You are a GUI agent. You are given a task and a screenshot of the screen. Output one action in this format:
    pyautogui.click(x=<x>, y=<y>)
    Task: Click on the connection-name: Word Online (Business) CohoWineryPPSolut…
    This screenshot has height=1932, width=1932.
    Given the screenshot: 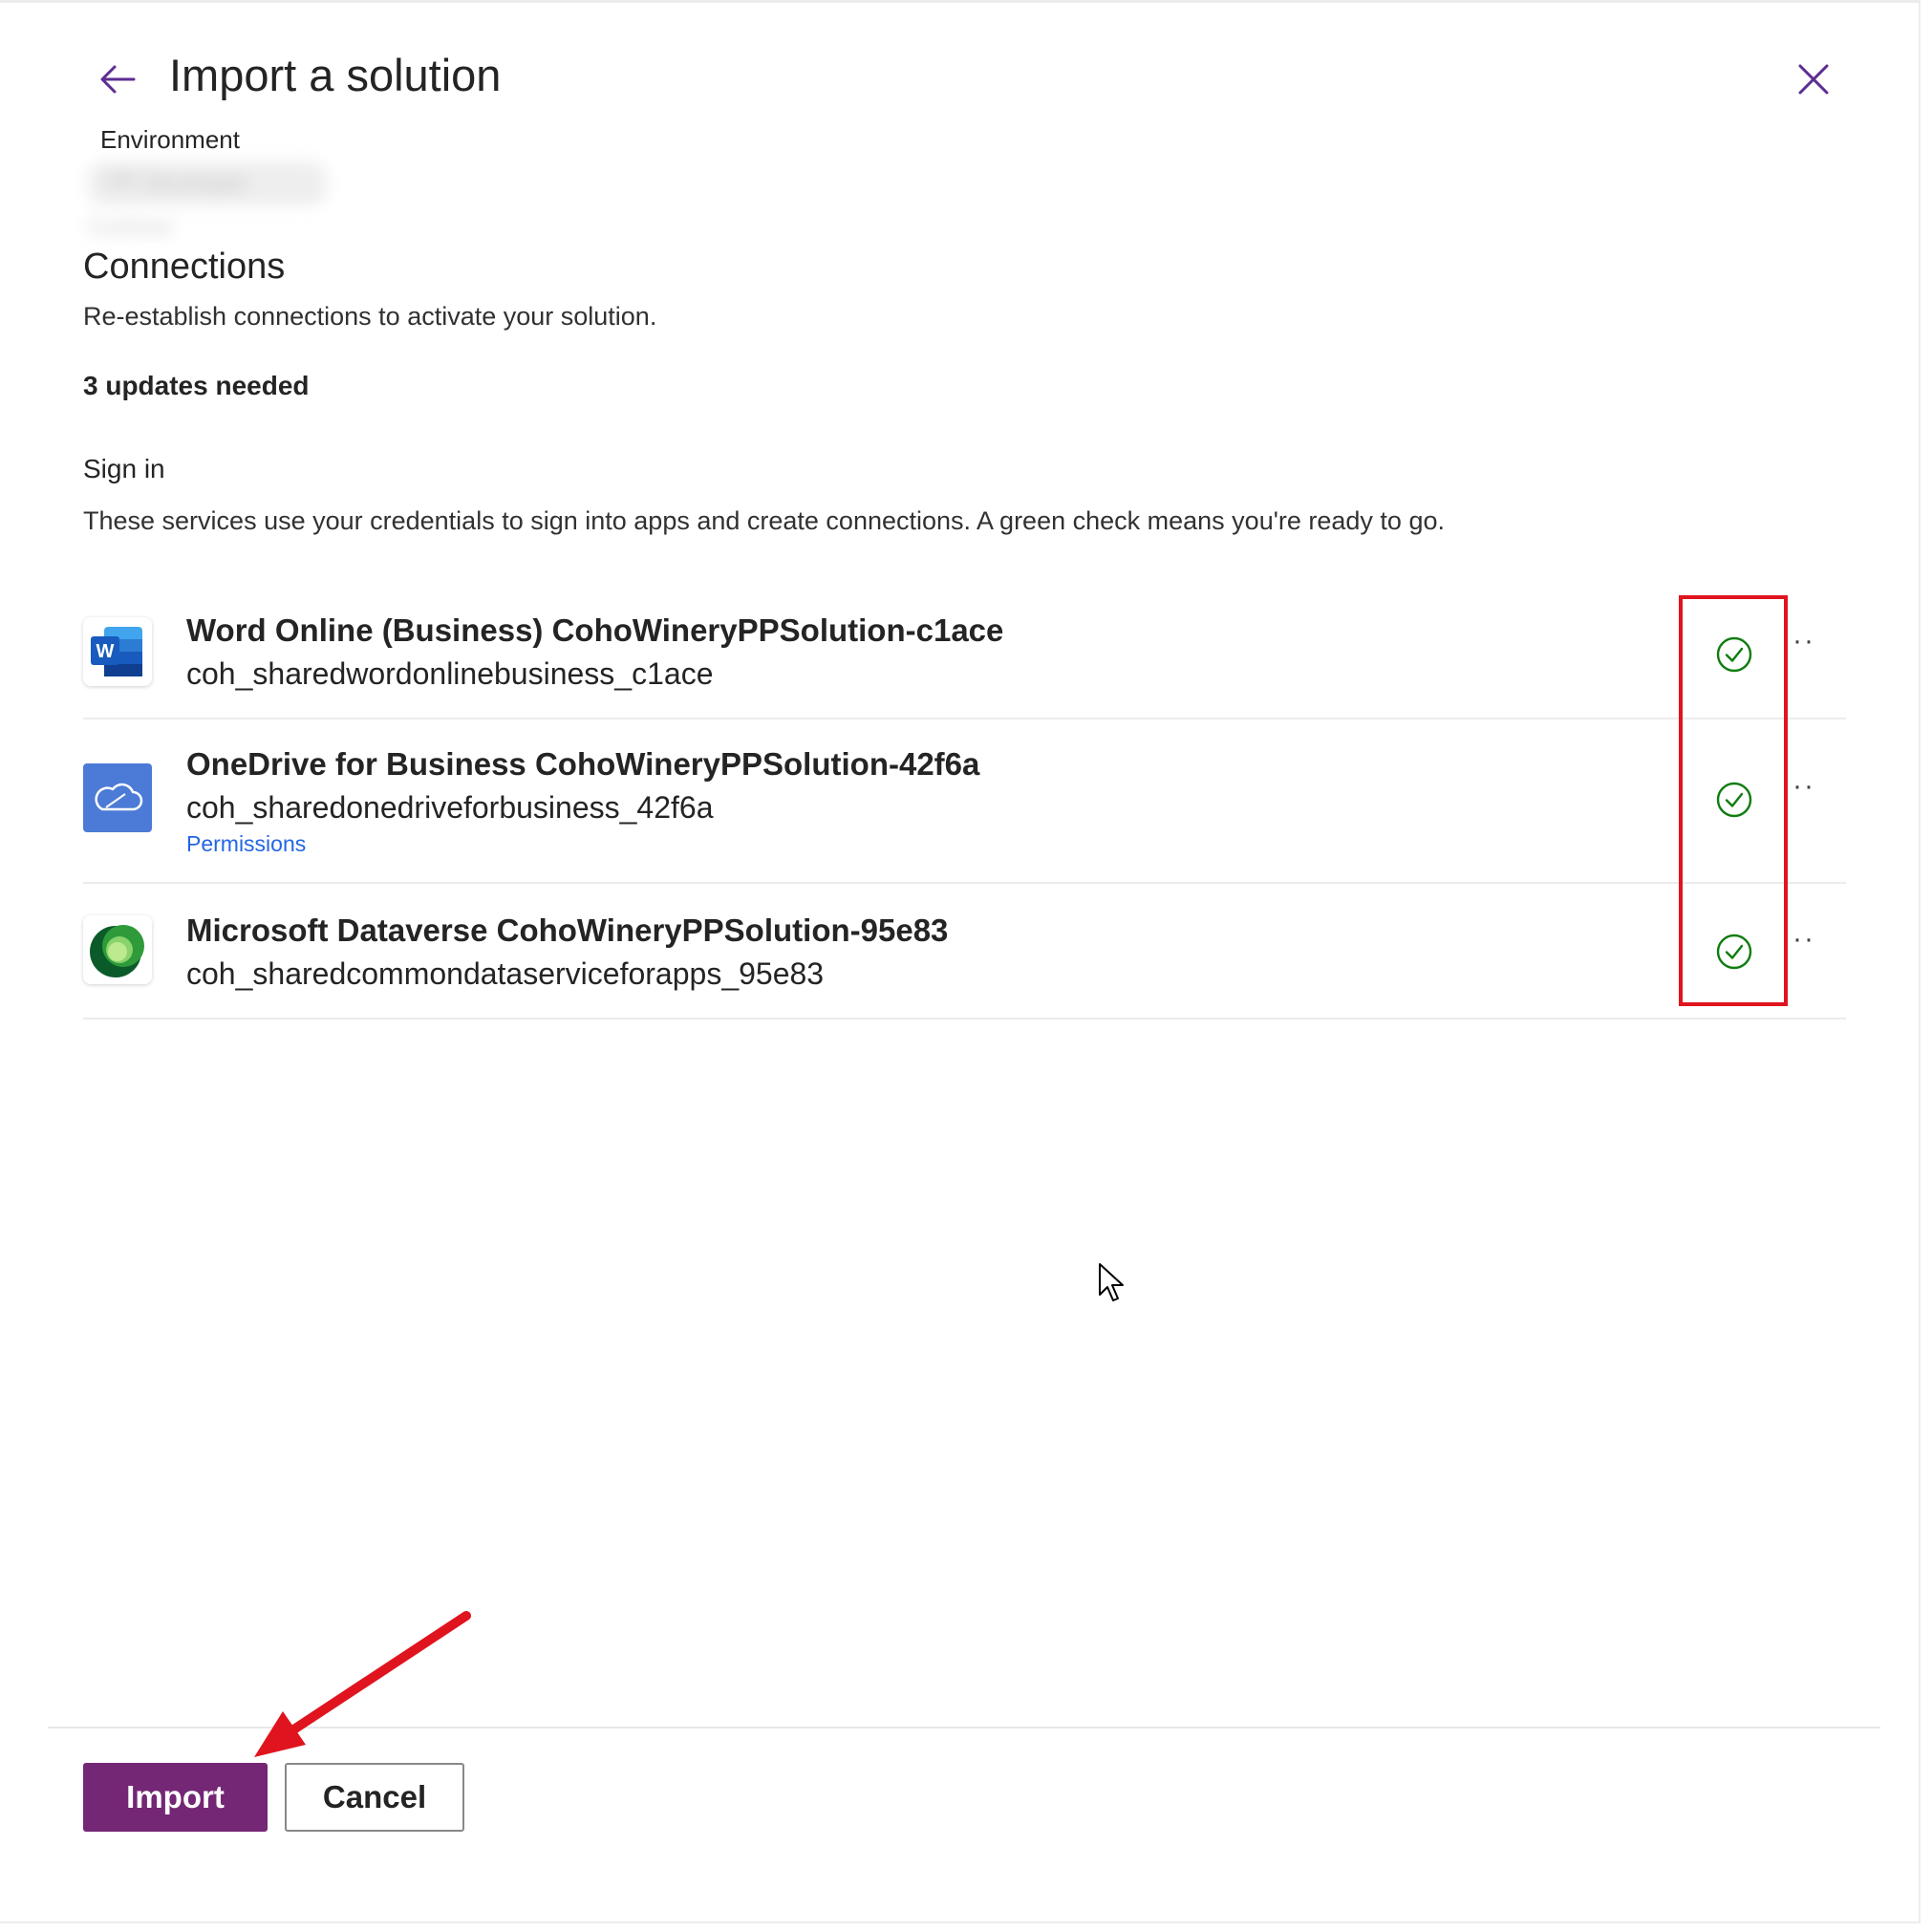 What is the action you would take?
    pyautogui.click(x=595, y=630)
    